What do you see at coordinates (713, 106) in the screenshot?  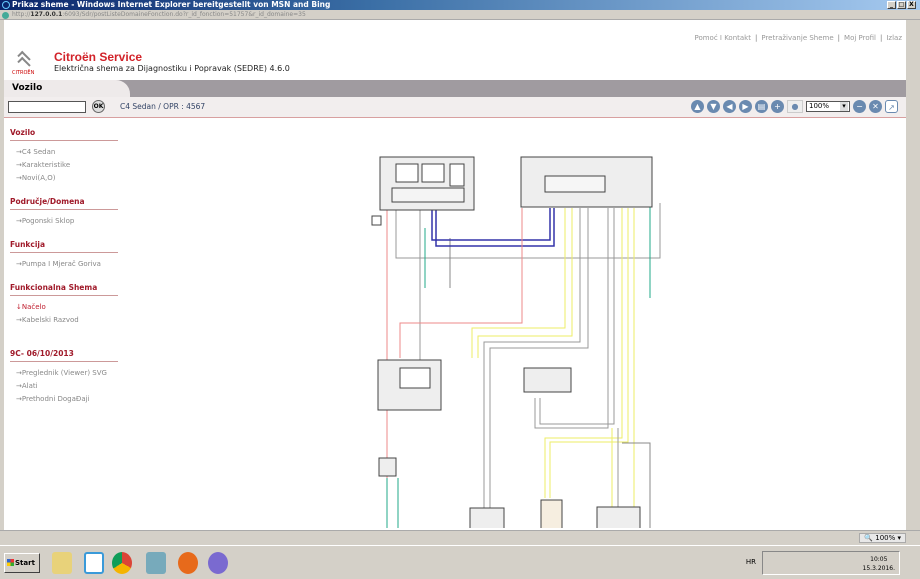 I see `down-icon: ▼` at bounding box center [713, 106].